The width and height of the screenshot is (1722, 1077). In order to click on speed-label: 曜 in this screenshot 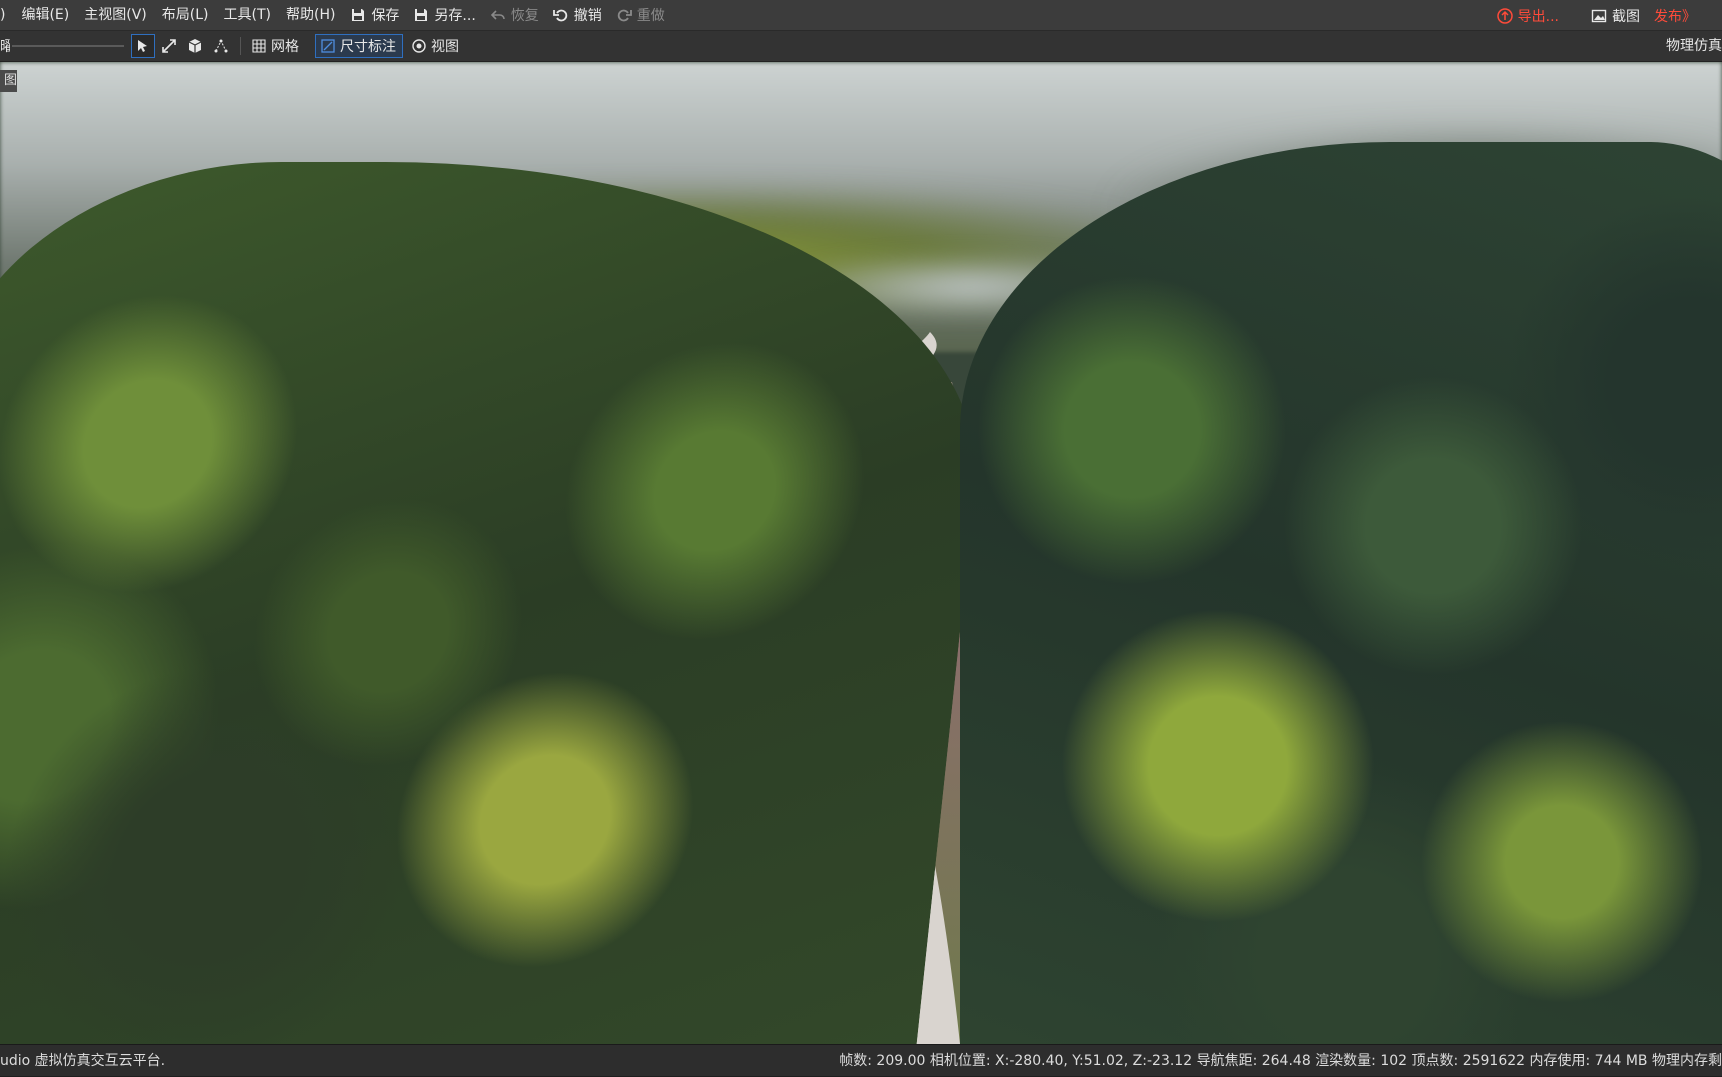, I will do `click(5, 47)`.